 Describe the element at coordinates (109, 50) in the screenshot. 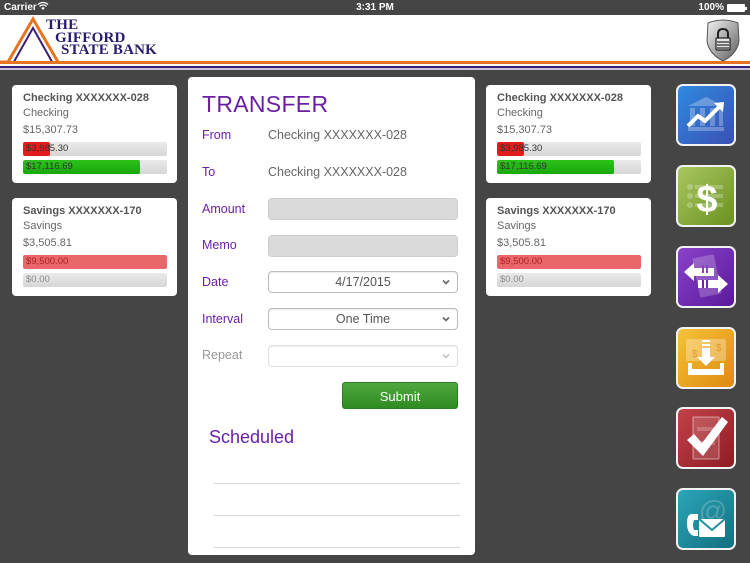

I see `logo-line: STATE BANK` at that location.